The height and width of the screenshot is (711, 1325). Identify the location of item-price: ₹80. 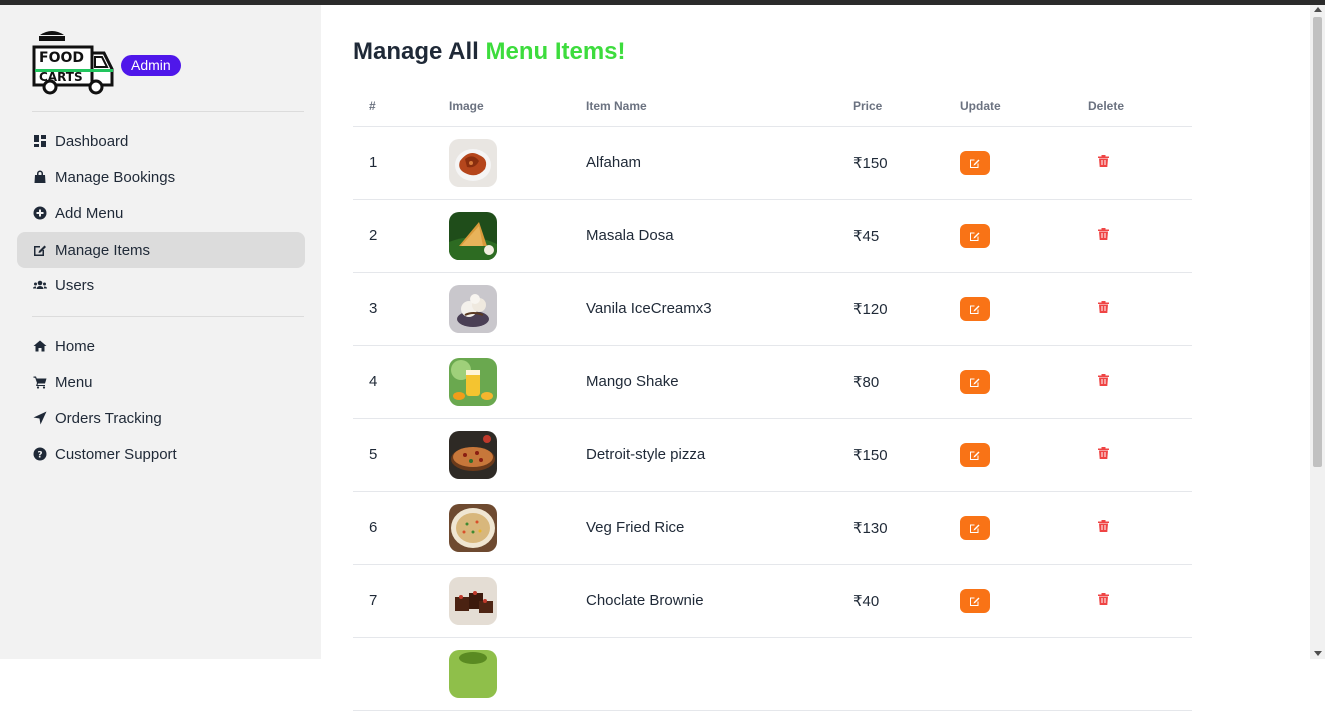
(906, 382).